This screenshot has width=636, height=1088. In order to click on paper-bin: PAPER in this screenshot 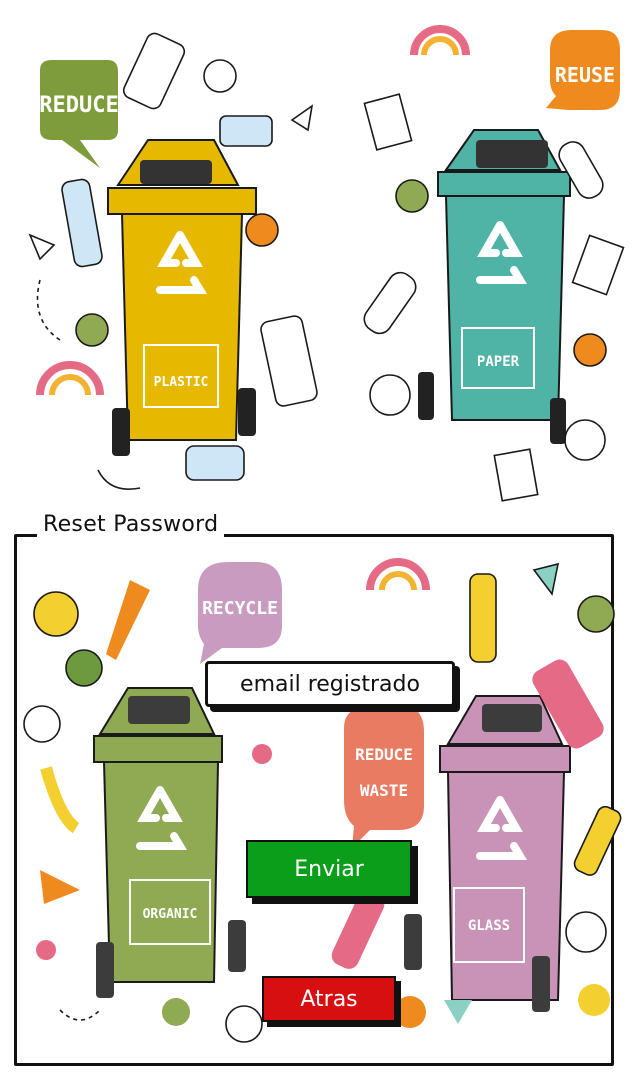, I will do `click(494, 286)`.